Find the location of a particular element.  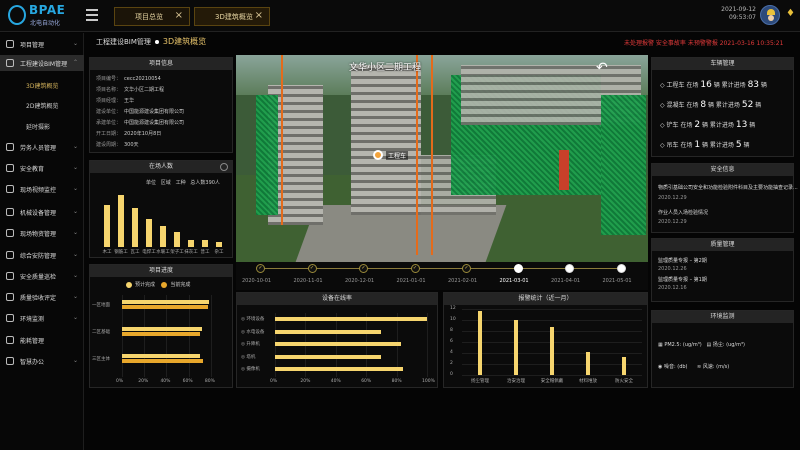

sidebar-item-project: 项目管理 ⌄ is located at coordinates (42, 44).